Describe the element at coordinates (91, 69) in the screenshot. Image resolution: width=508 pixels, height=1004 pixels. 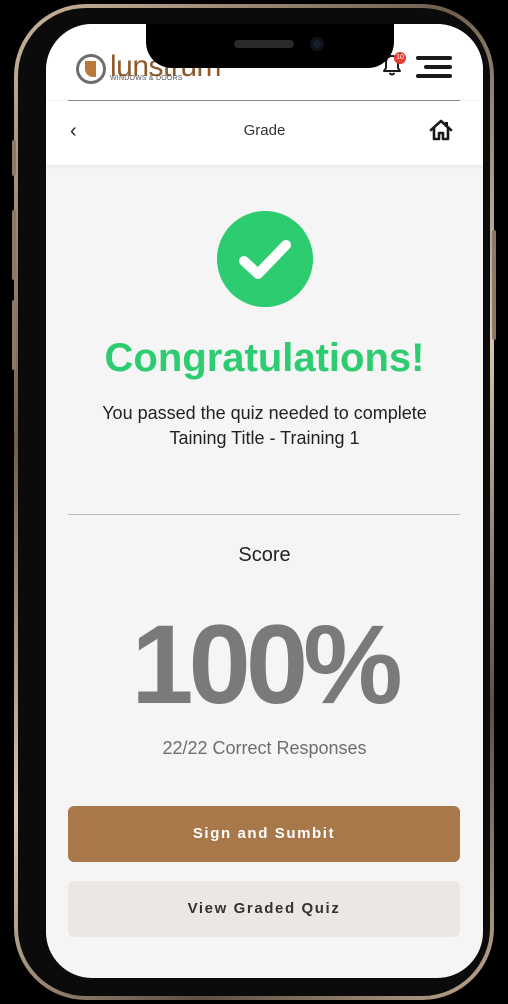
I see `logo-icon` at that location.